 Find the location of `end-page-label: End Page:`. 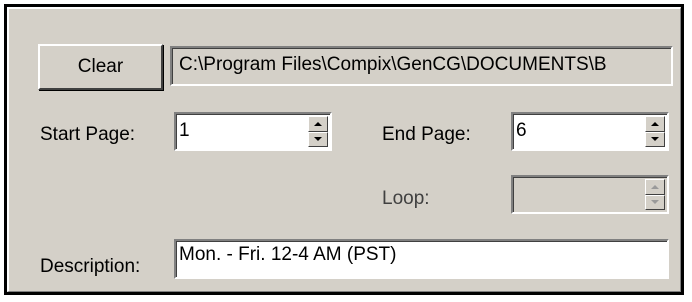

end-page-label: End Page: is located at coordinates (426, 134).